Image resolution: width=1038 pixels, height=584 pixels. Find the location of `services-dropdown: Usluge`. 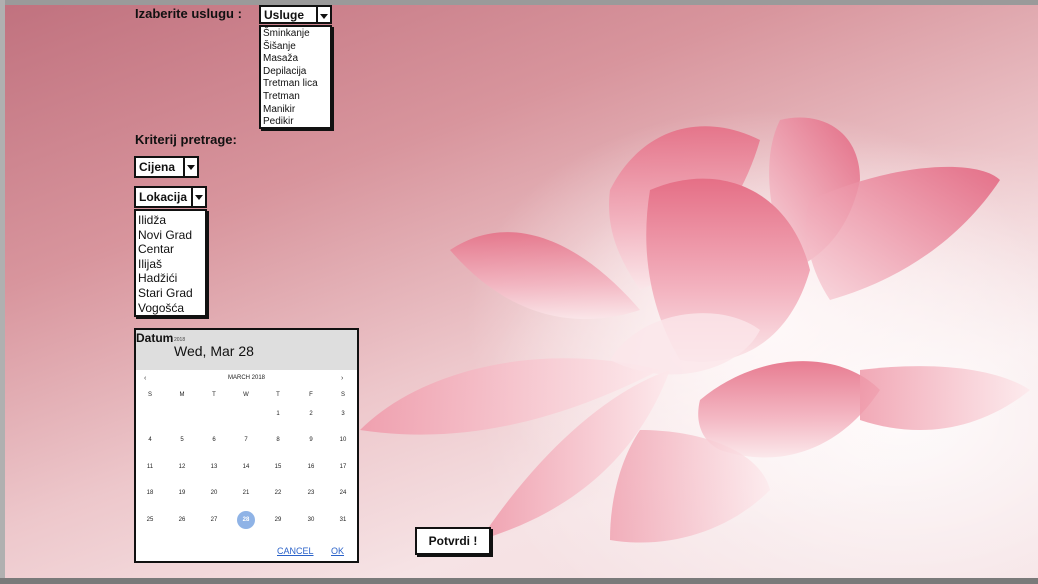

services-dropdown: Usluge is located at coordinates (295, 14).